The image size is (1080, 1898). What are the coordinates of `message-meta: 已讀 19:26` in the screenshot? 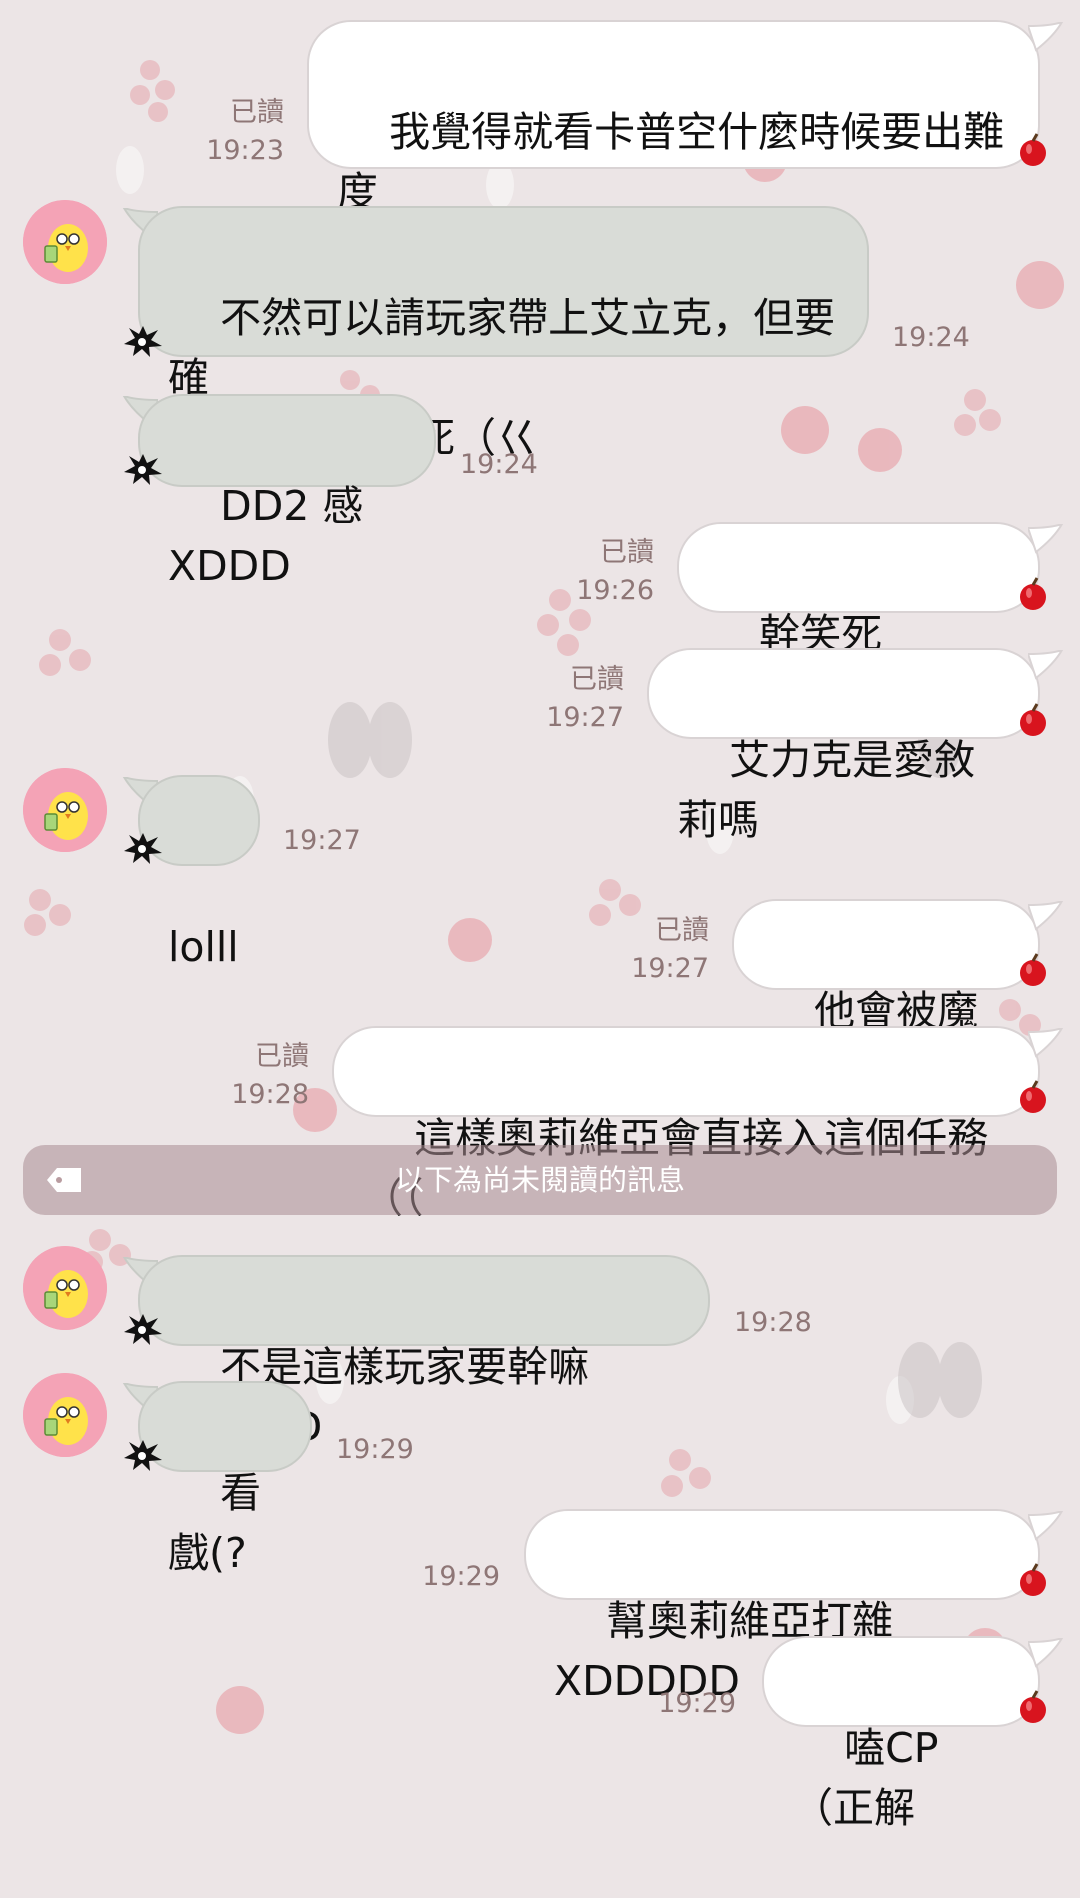 It's located at (597, 572).